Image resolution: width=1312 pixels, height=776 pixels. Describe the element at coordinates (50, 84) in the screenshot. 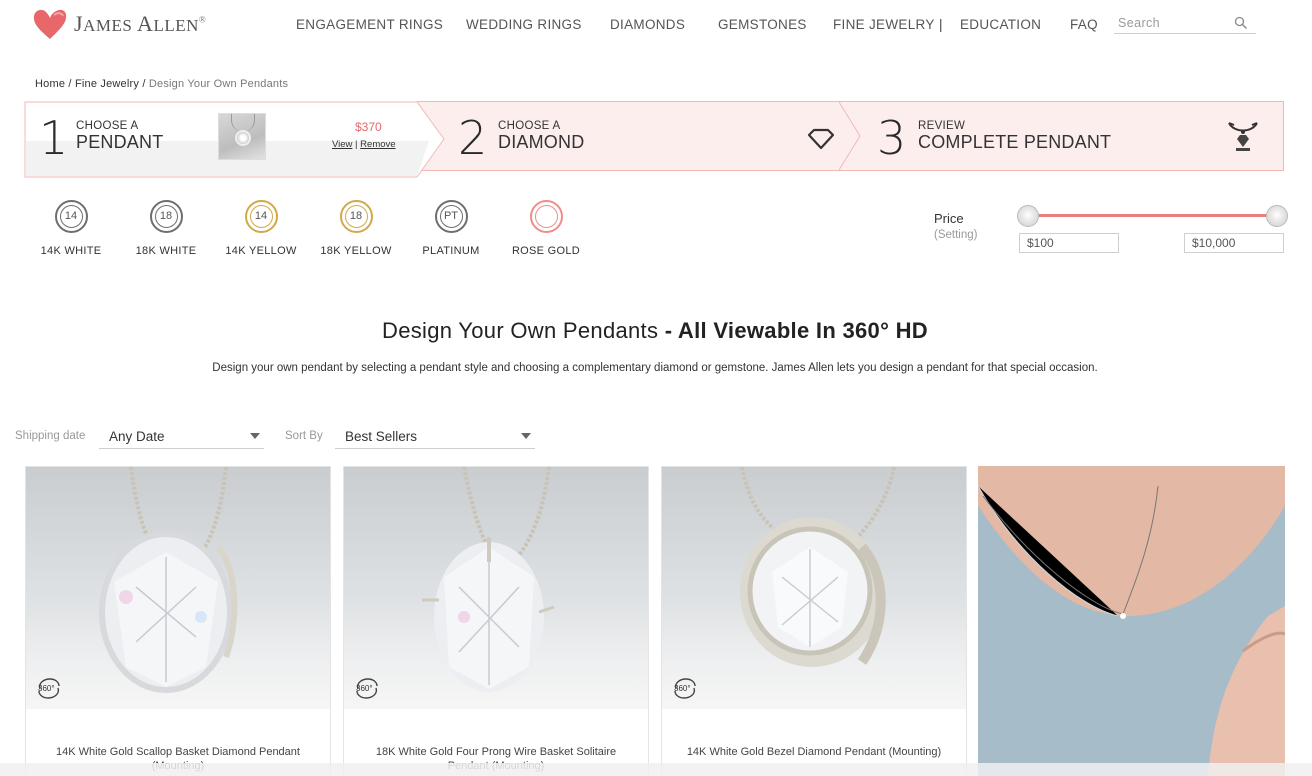

I see `breadcrumb-home: Home` at that location.